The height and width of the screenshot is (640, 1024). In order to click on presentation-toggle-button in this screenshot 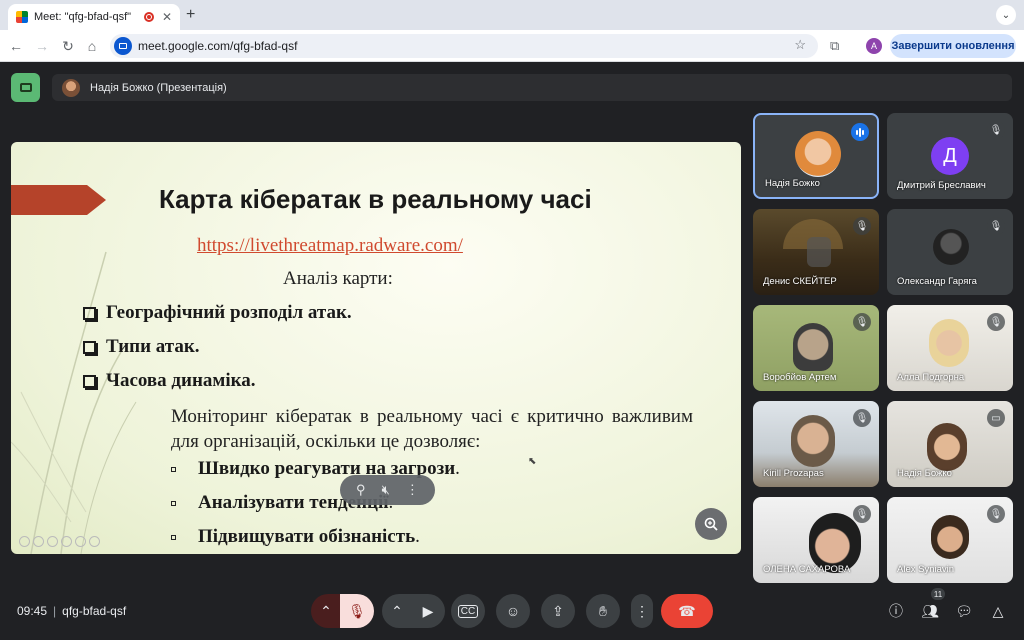, I will do `click(25, 87)`.